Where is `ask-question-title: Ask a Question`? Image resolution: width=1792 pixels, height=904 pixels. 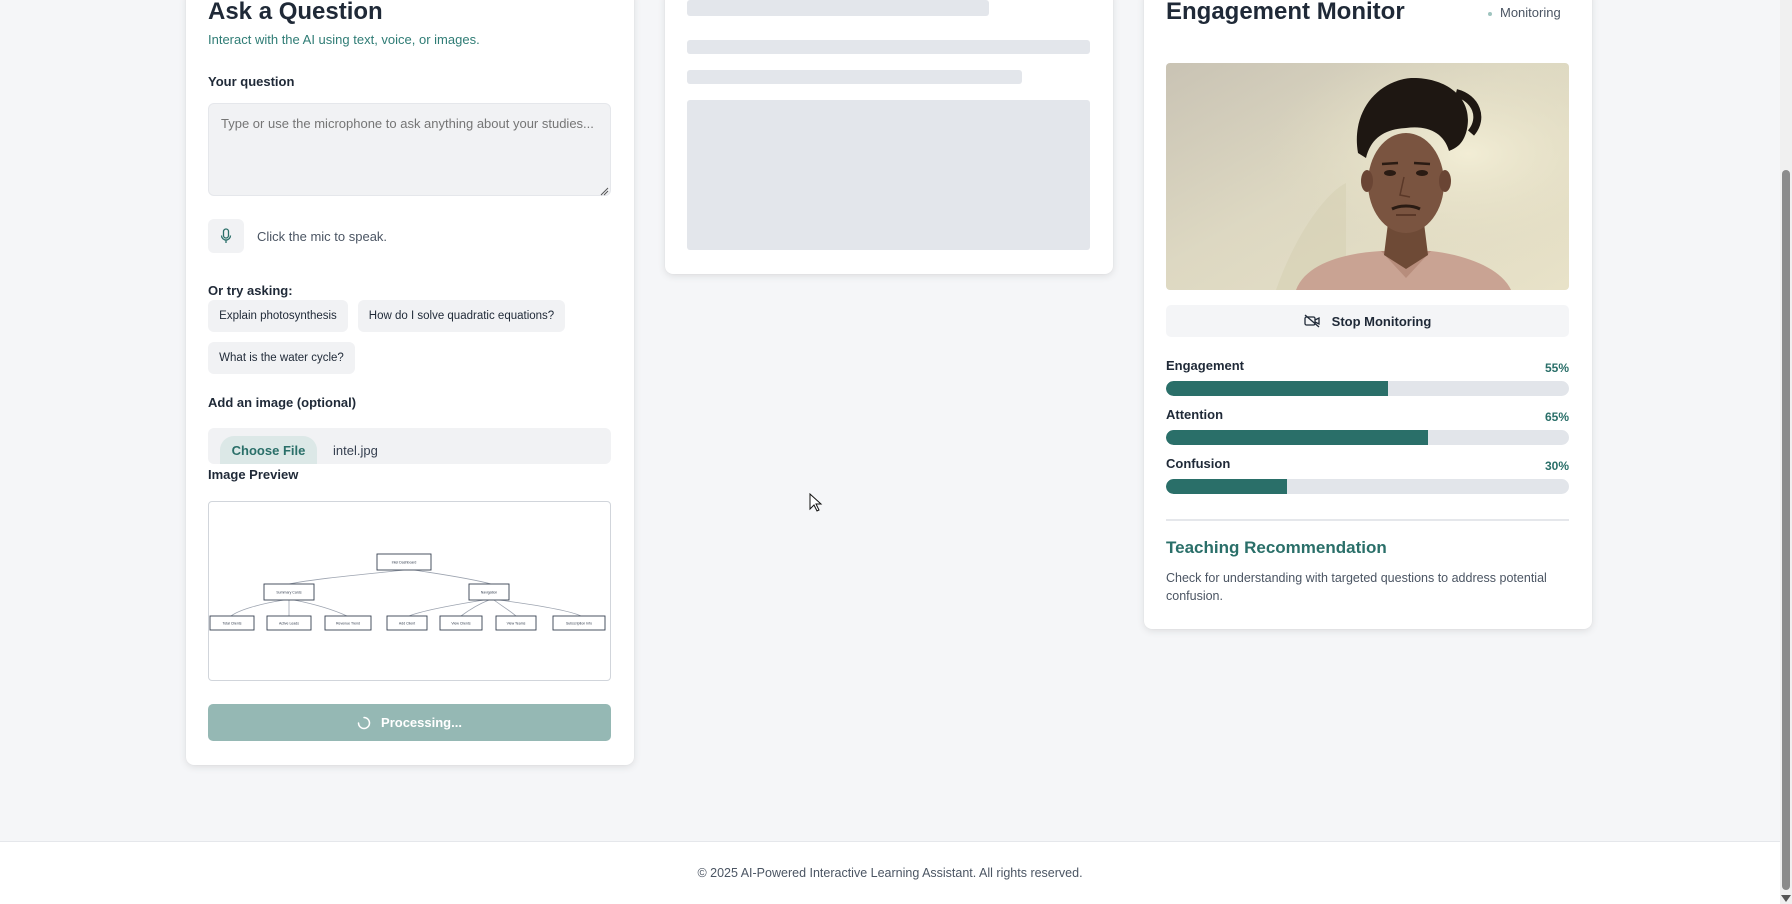 ask-question-title: Ask a Question is located at coordinates (295, 12).